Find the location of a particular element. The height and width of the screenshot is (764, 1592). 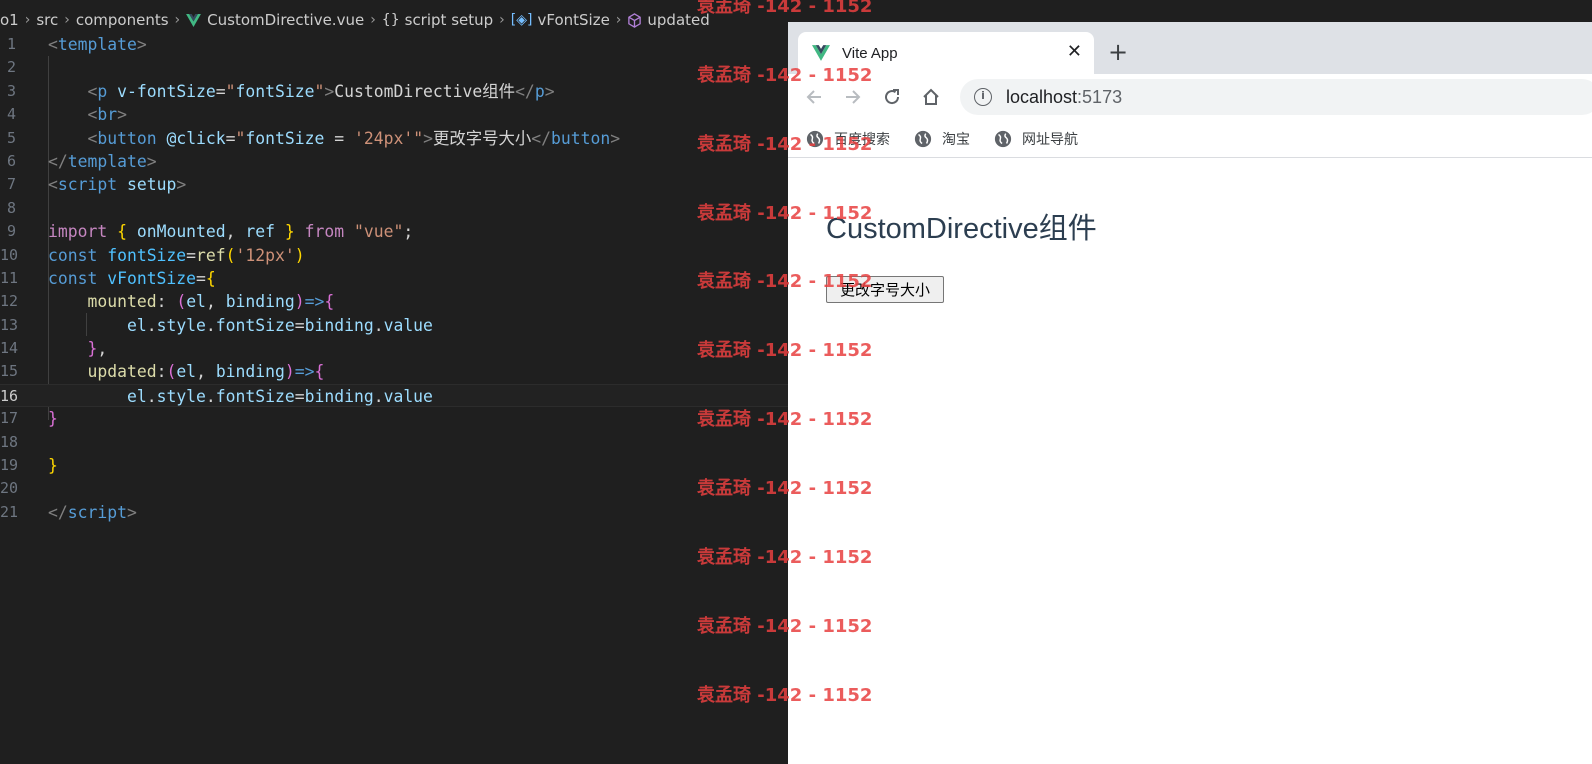

code-line: 17} is located at coordinates (395, 418).